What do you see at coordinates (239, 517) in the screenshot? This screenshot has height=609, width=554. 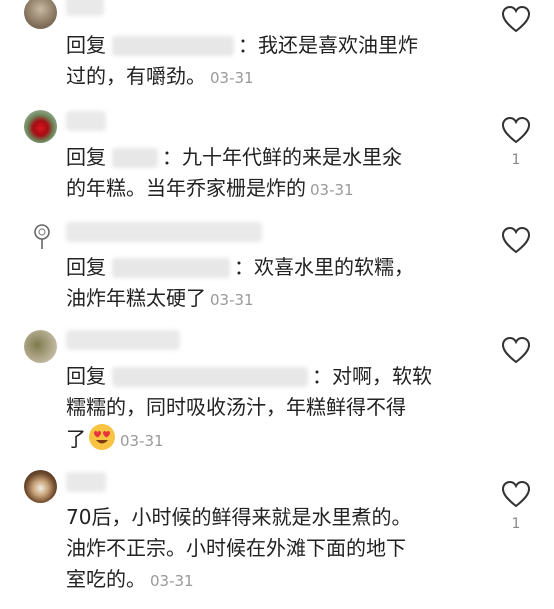 I see `comment-text-line: 70后，小时候的鲜得来就是水里煮的。` at bounding box center [239, 517].